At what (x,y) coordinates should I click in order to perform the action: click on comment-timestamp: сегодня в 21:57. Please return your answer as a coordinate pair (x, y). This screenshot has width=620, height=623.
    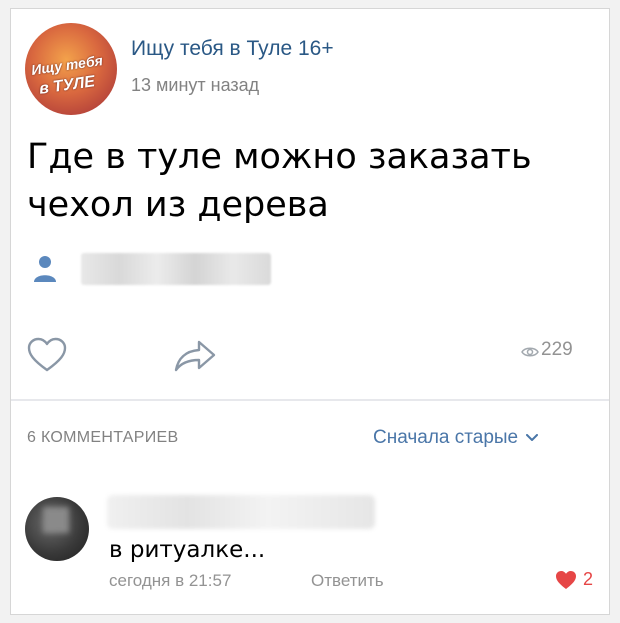
    Looking at the image, I should click on (170, 580).